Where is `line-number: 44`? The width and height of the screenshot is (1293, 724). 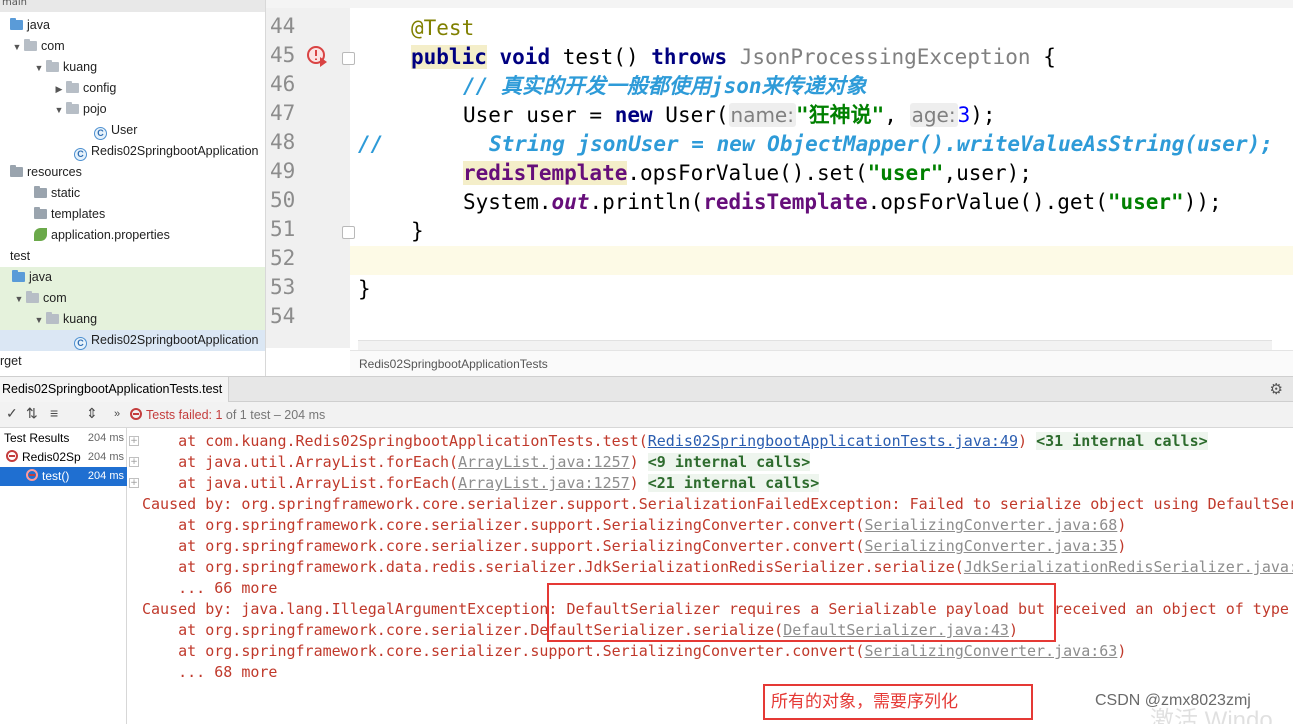
line-number: 44 is located at coordinates (283, 26).